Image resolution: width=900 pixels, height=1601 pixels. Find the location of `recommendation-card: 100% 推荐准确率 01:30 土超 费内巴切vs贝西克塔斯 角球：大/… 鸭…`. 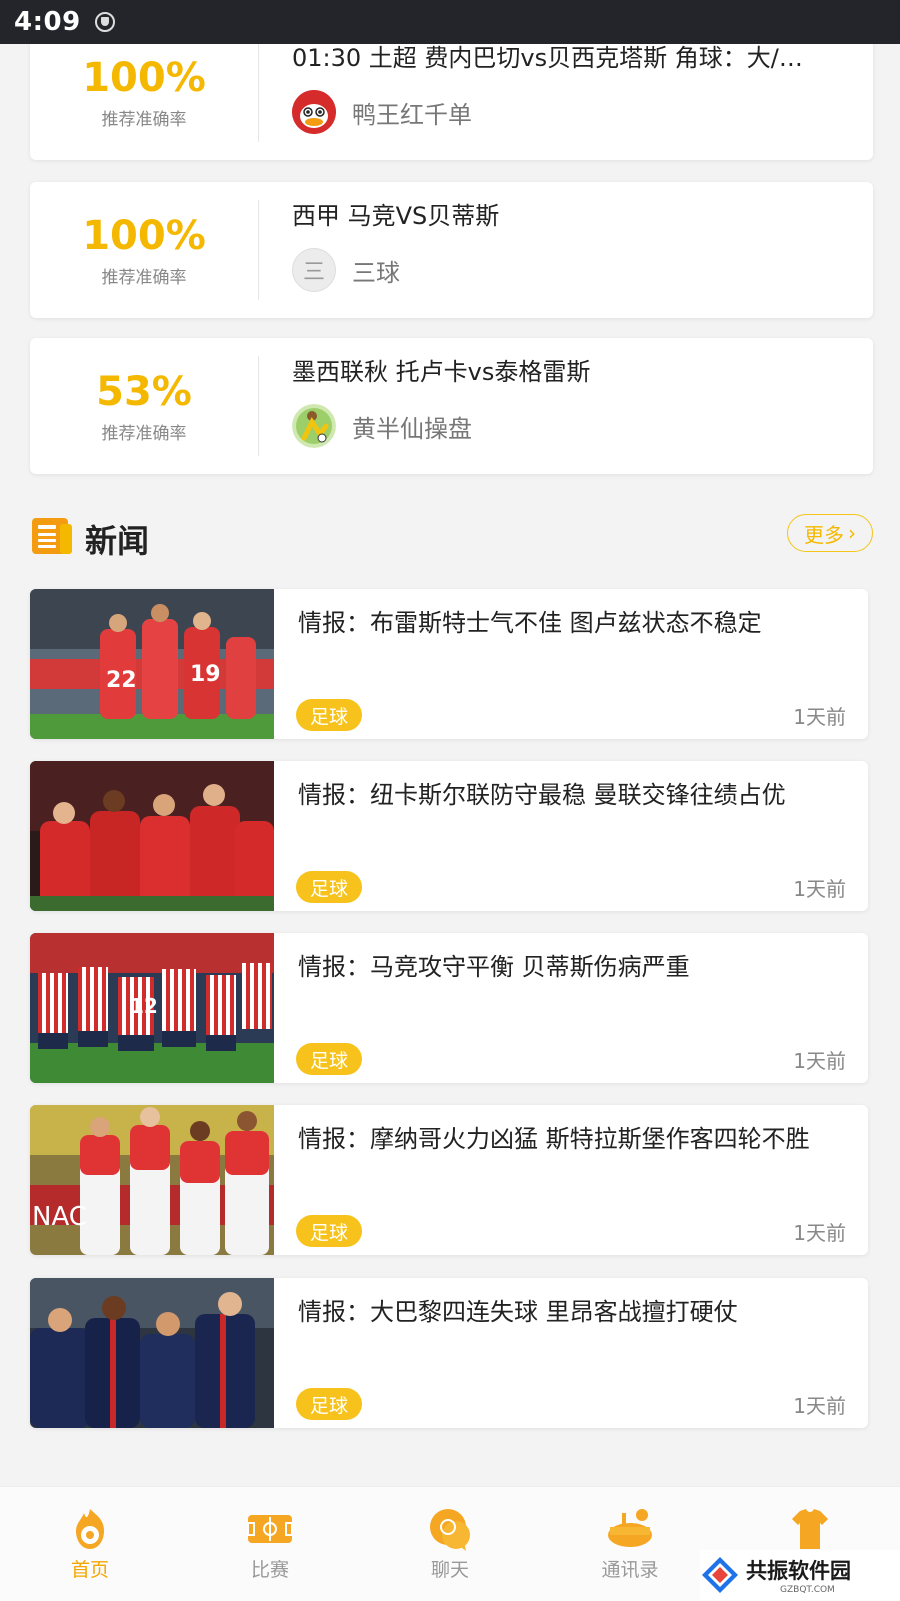

recommendation-card: 100% 推荐准确率 01:30 土超 费内巴切vs贝西克塔斯 角球：大/… 鸭… is located at coordinates (451, 102).